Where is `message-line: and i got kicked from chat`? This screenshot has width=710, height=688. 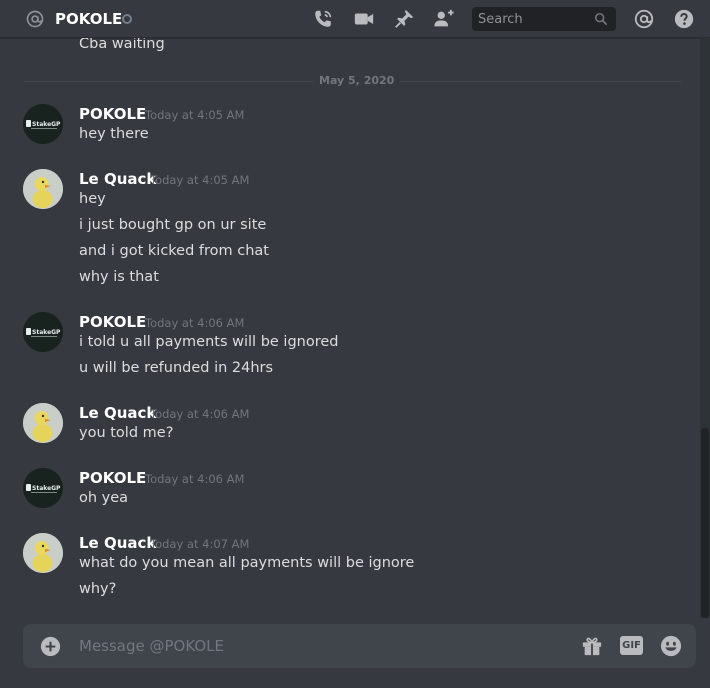
message-line: and i got kicked from chat is located at coordinates (174, 251).